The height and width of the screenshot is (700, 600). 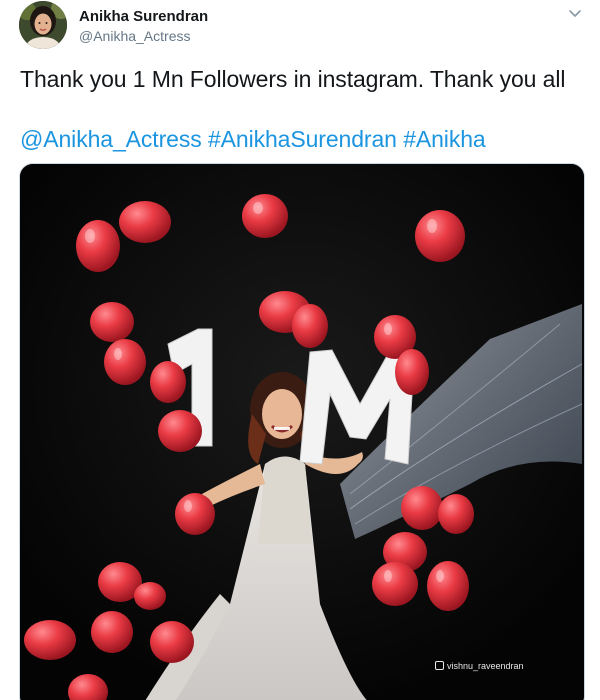 What do you see at coordinates (444, 139) in the screenshot?
I see `hashtag-link: #Anikha` at bounding box center [444, 139].